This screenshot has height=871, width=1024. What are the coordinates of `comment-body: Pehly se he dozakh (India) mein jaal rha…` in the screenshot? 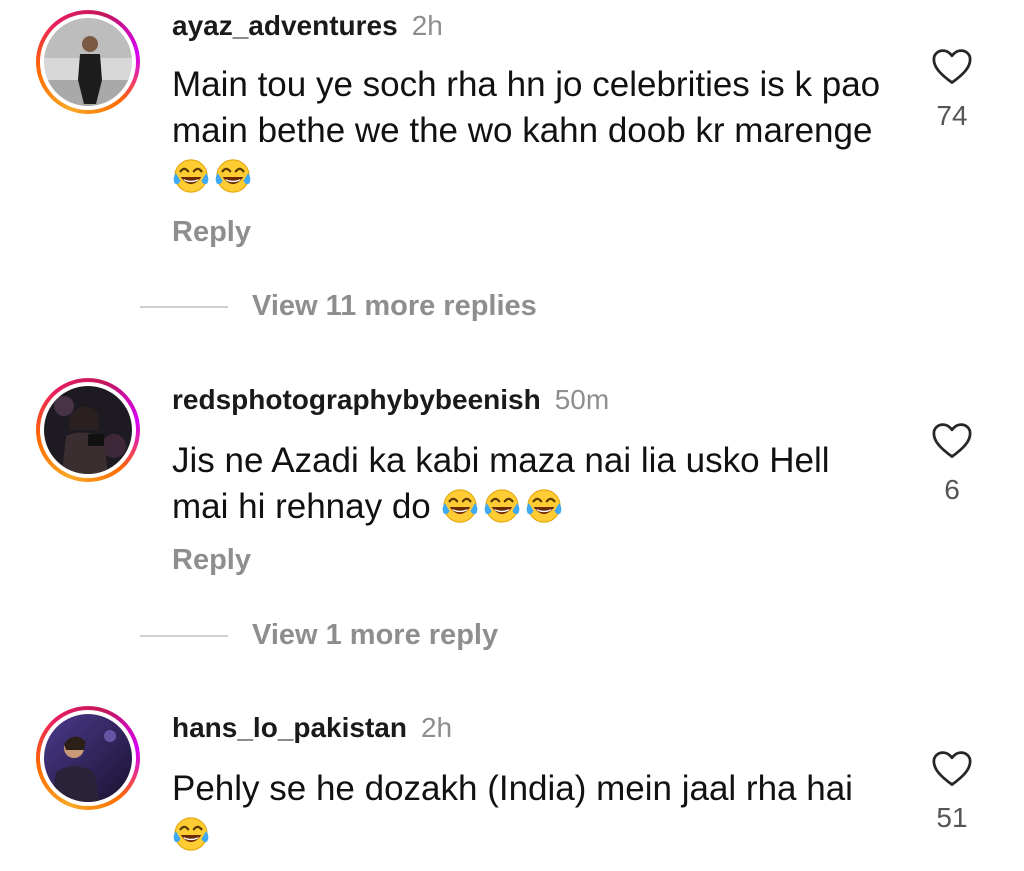 It's located at (512, 788).